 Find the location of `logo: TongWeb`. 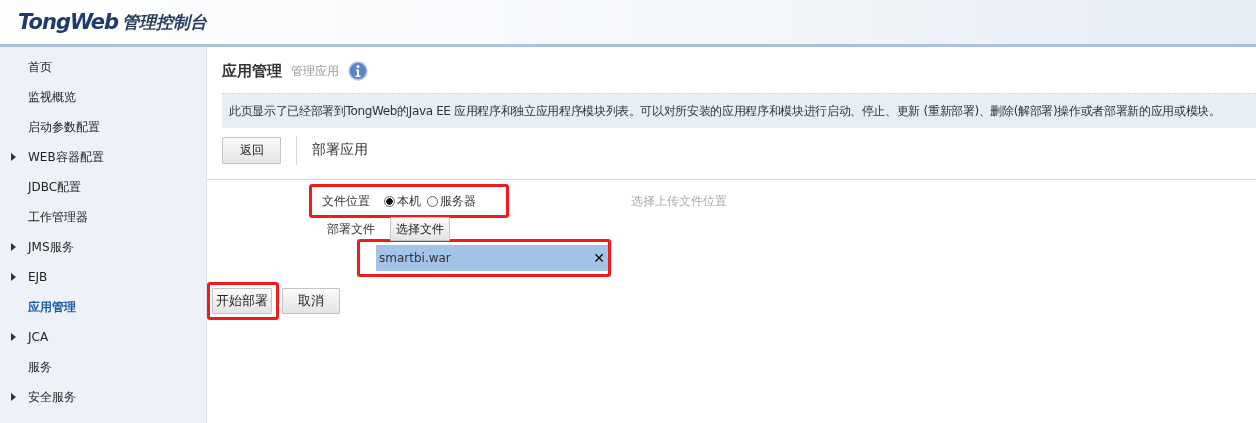

logo: TongWeb is located at coordinates (68, 22).